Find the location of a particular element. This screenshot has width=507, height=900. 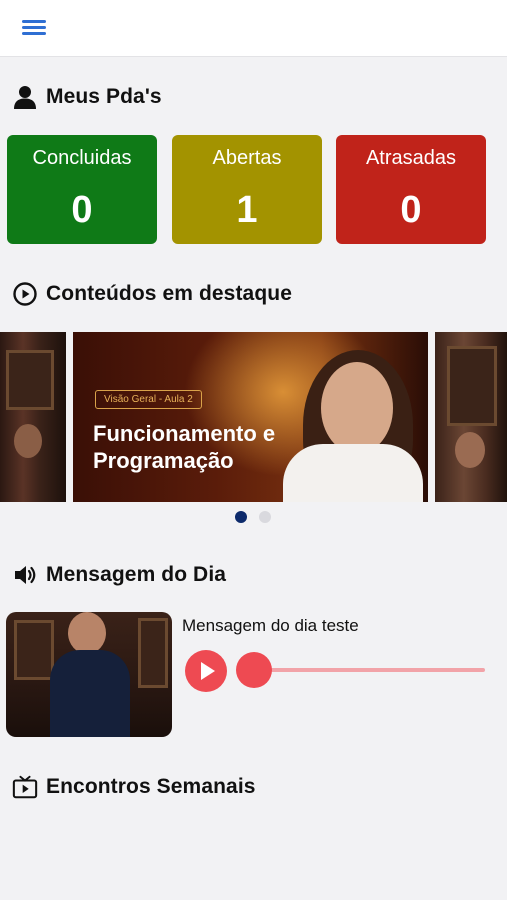

card-concluidas: Concluidas 0 is located at coordinates (82, 189).